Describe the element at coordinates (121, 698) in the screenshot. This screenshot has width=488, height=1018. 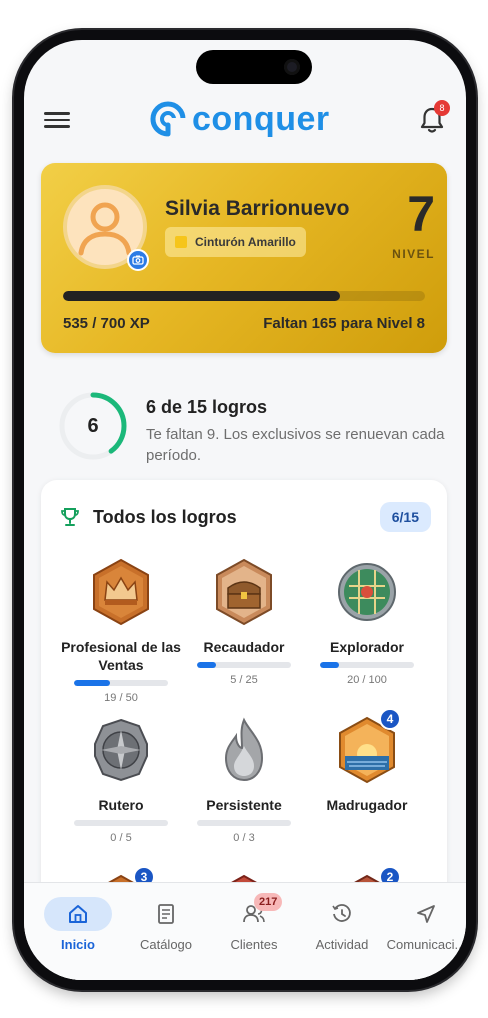
I see `achievement-progress-text: 19 / 50` at that location.